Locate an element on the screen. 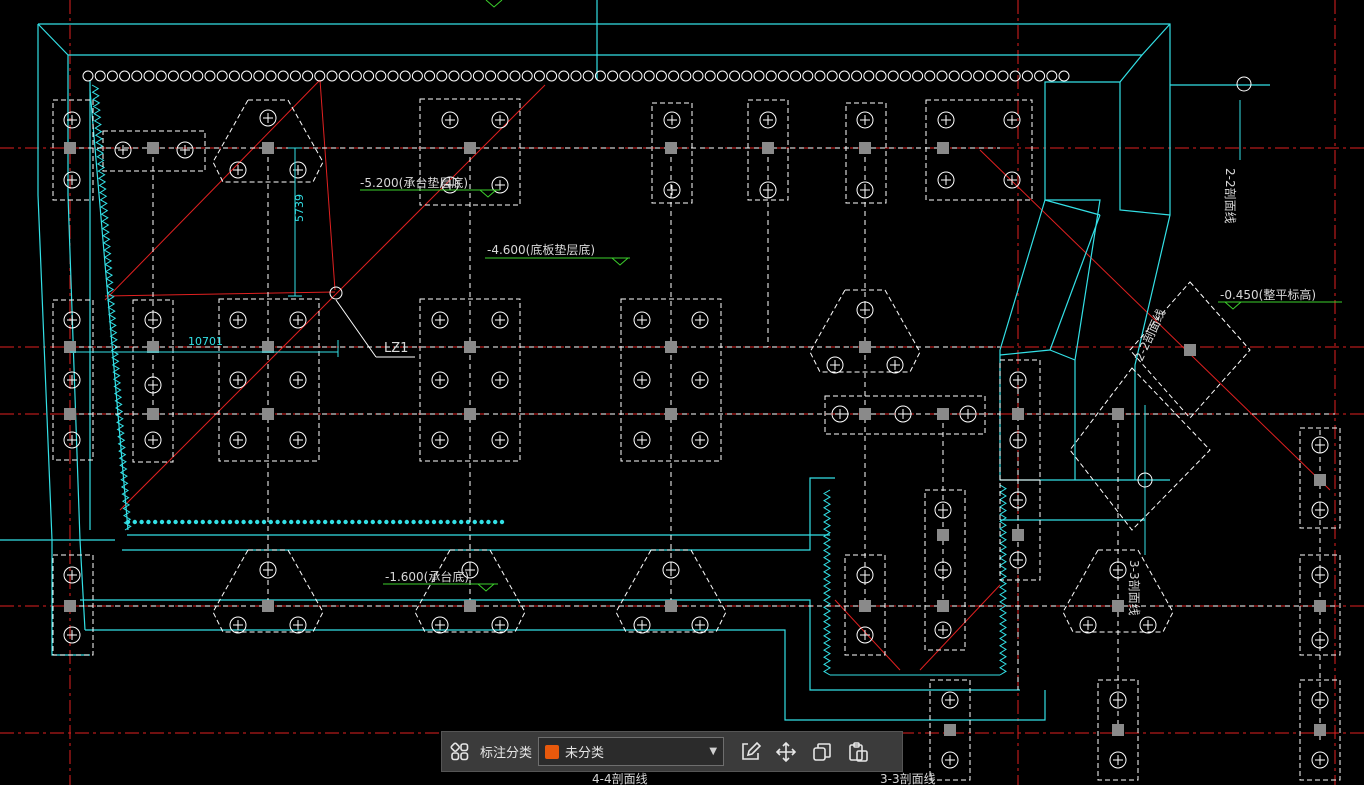 The width and height of the screenshot is (1364, 785). annotation-toolbar: 标注分类 未分类 ▼ is located at coordinates (672, 751).